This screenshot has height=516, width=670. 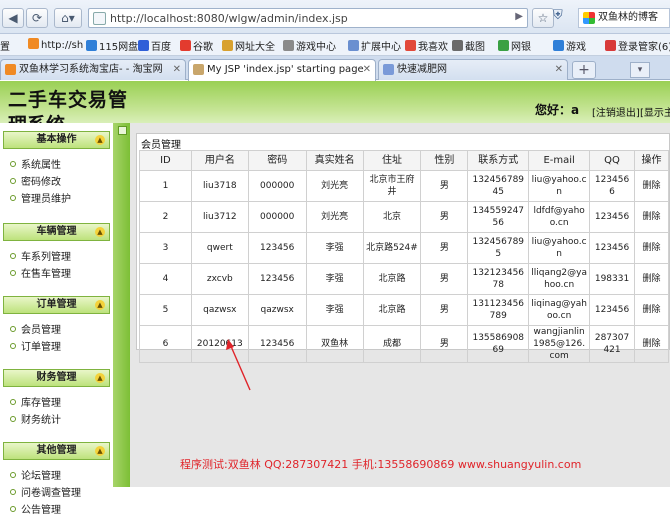 I want to click on sidebar-group-title: 基本操作, so click(x=56, y=139).